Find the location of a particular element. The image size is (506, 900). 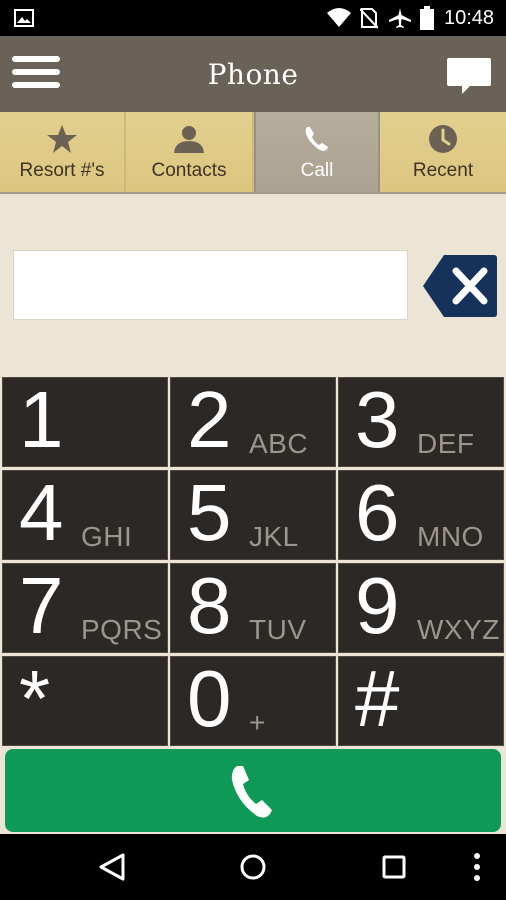

tab-resort-numbers: Resort #'s is located at coordinates (63, 152).